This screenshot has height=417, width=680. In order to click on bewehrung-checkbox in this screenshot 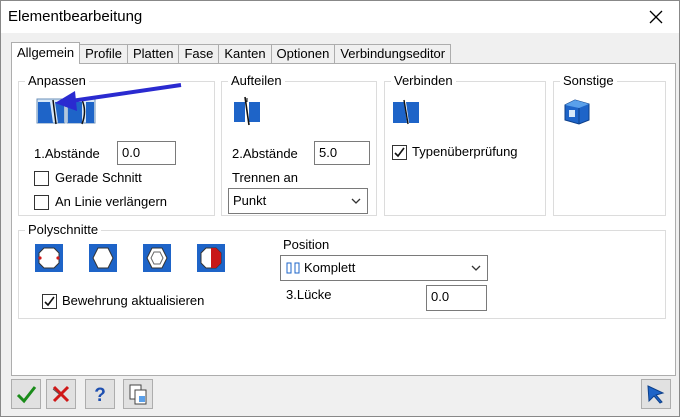, I will do `click(49, 301)`.